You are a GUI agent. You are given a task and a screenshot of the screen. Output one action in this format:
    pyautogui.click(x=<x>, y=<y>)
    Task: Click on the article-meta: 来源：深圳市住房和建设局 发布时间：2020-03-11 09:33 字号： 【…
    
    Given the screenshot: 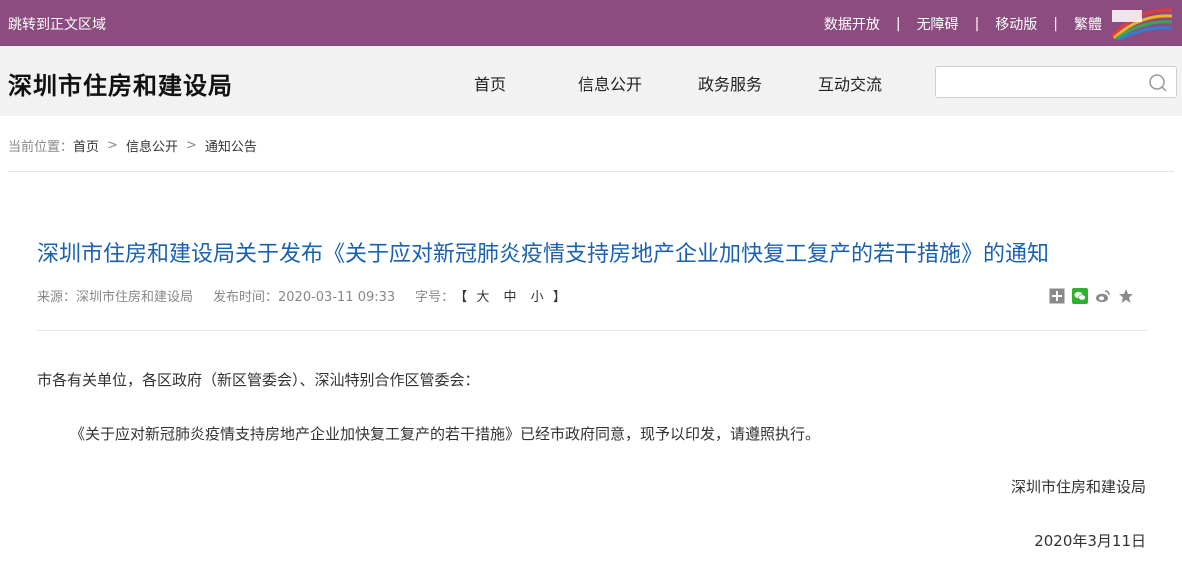 What is the action you would take?
    pyautogui.click(x=301, y=295)
    